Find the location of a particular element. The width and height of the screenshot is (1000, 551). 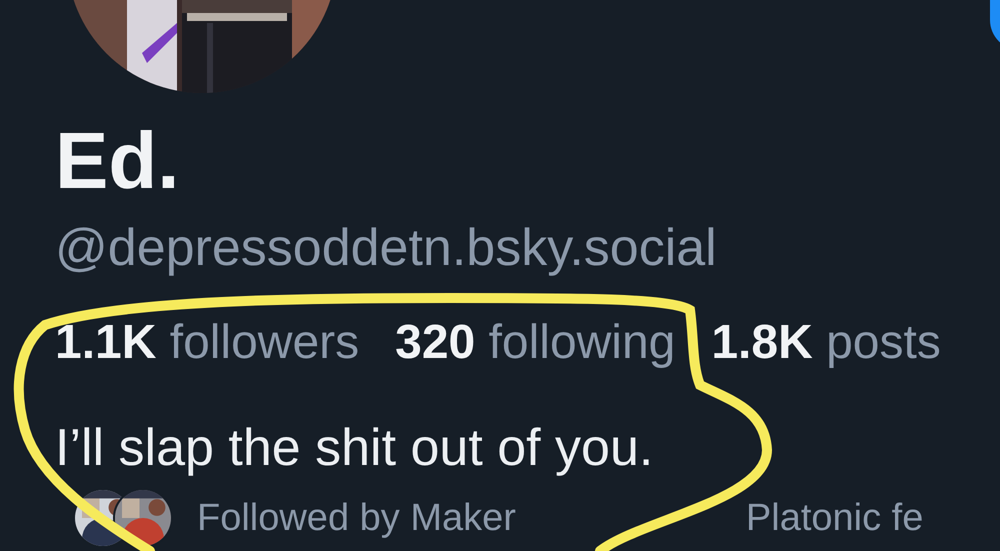

handle: @depressoddetn.bsky.social is located at coordinates (386, 248).